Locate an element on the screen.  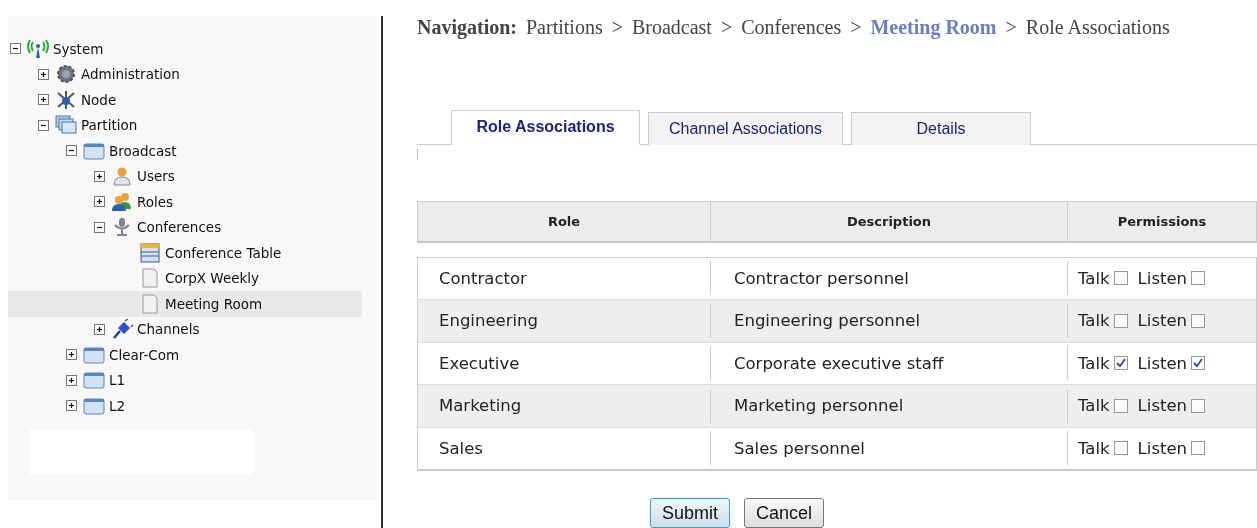
table-cell: Corporate executive staff is located at coordinates (888, 363).